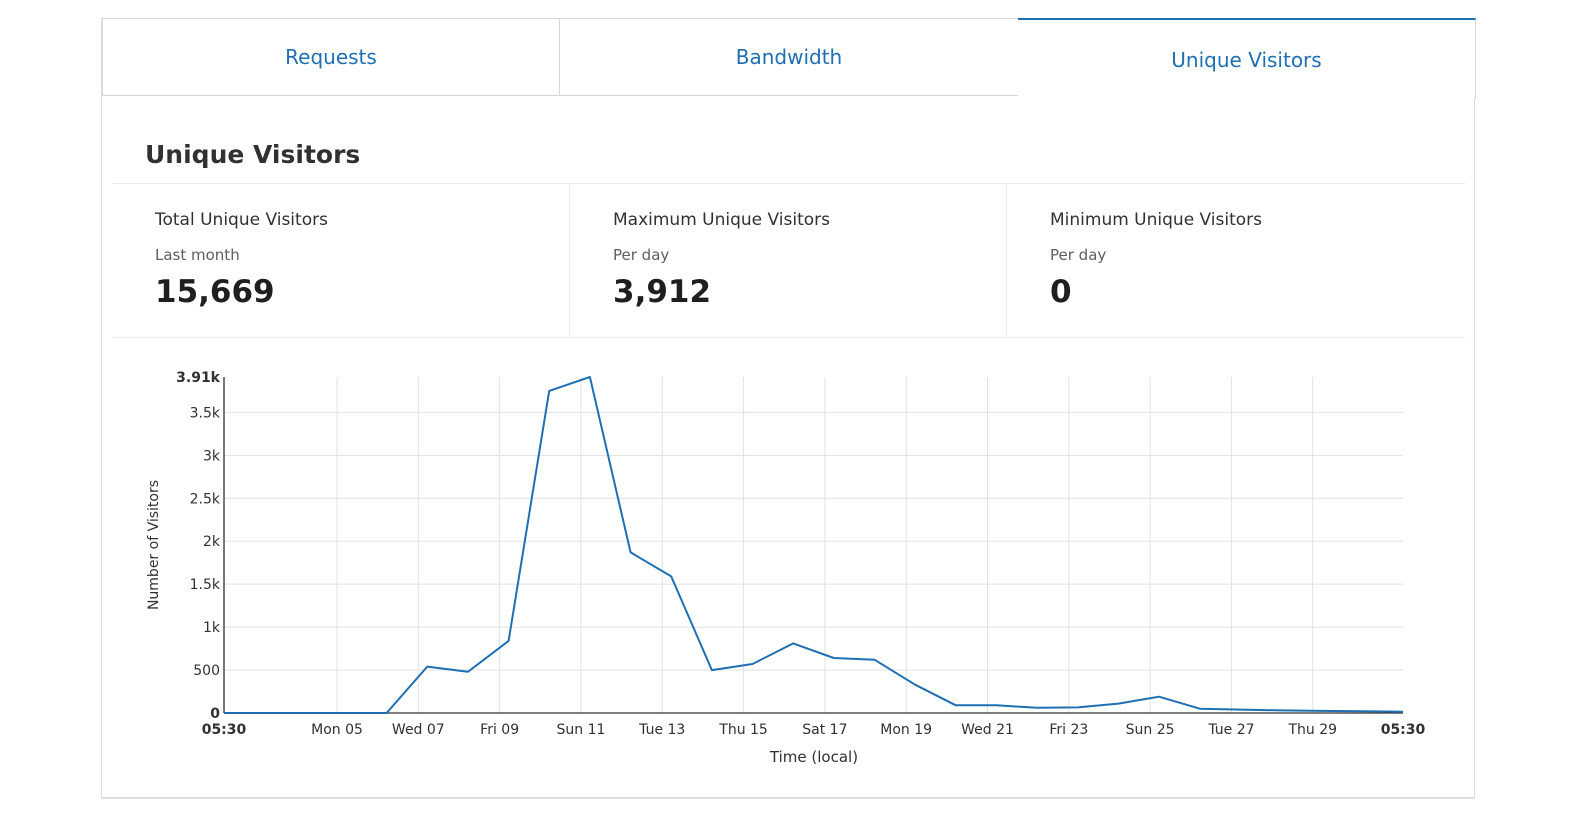 The image size is (1592, 828). I want to click on x-tick-label: Sun 11, so click(580, 730).